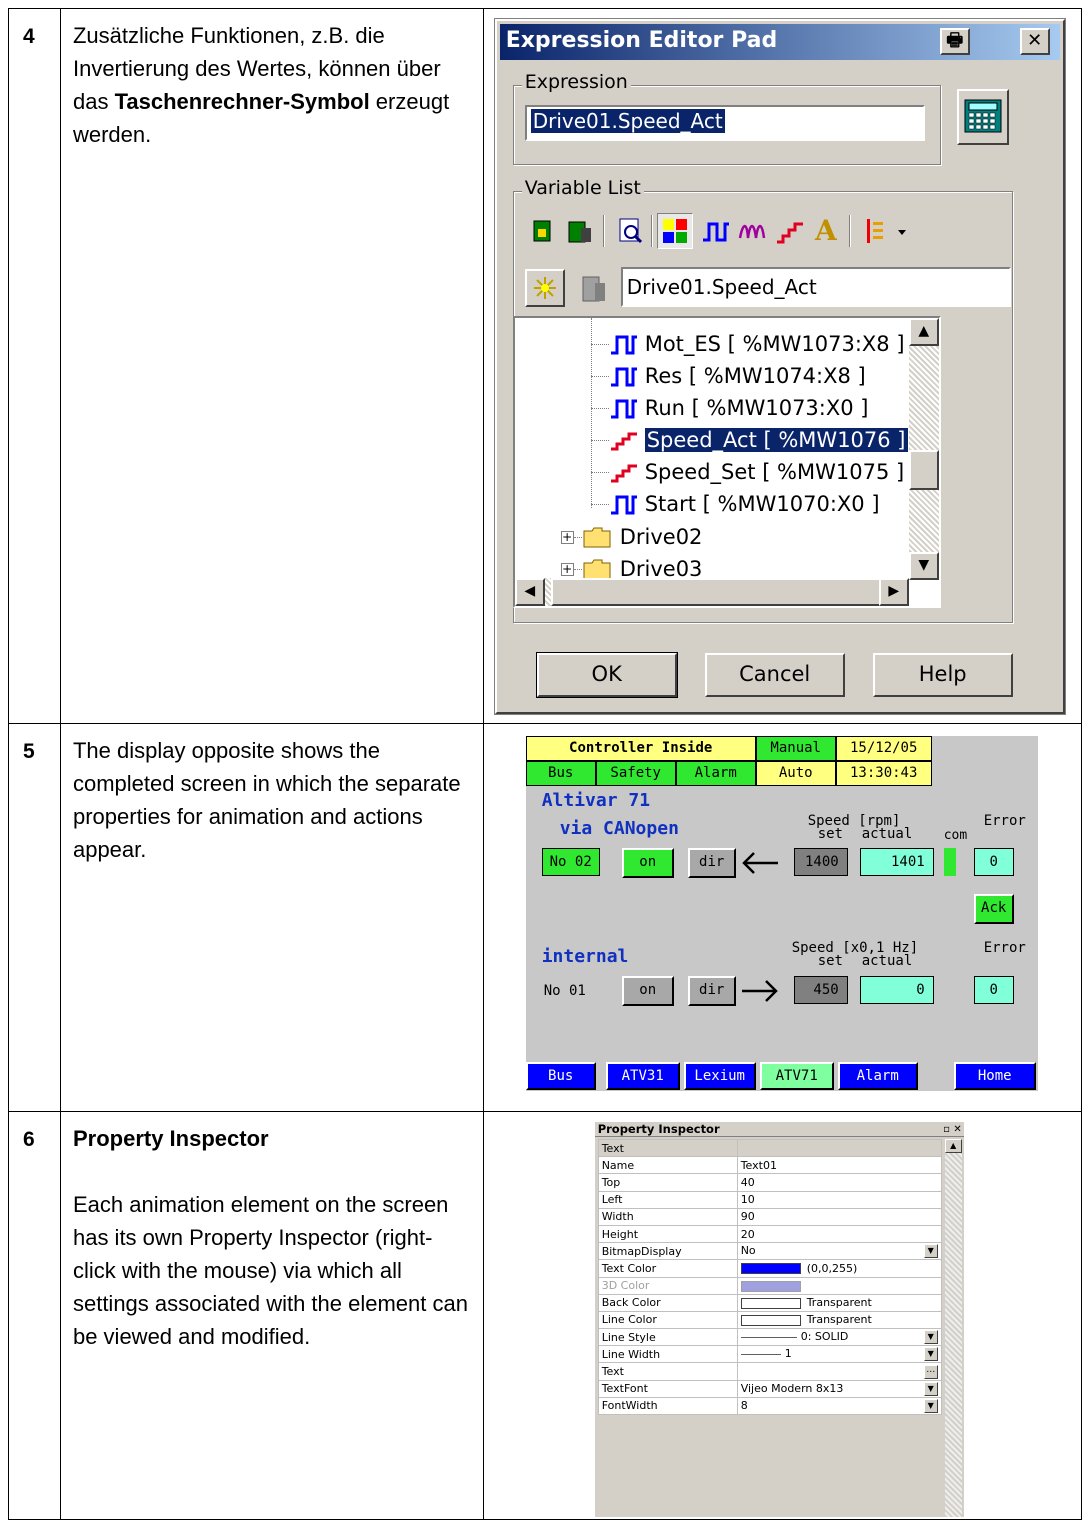 The image size is (1085, 1520). Describe the element at coordinates (769, 1199) in the screenshot. I see `property-row: Left 10` at that location.